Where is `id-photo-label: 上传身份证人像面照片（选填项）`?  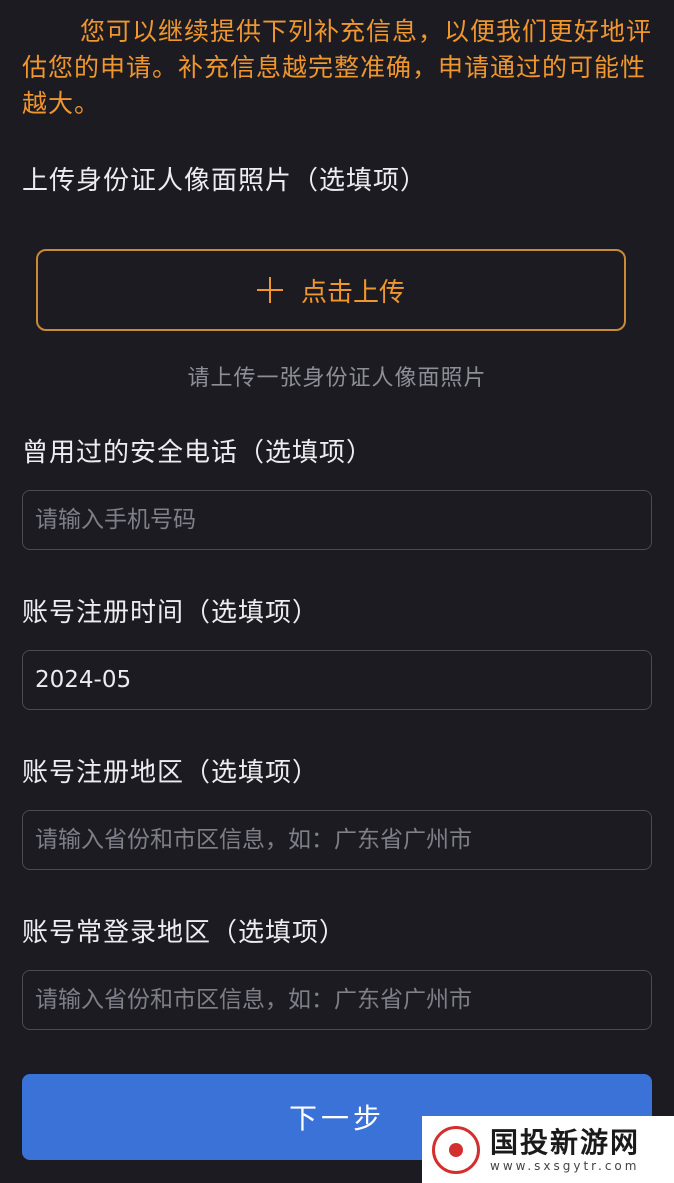 id-photo-label: 上传身份证人像面照片（选填项） is located at coordinates (225, 181).